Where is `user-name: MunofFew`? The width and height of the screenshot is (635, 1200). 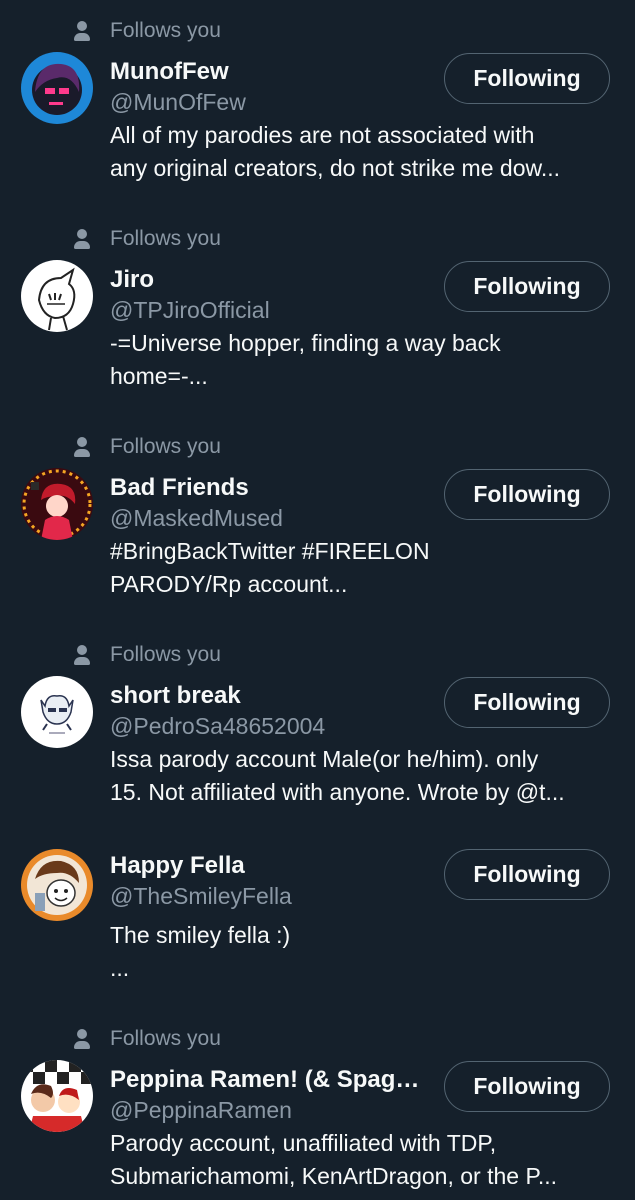 user-name: MunofFew is located at coordinates (169, 72).